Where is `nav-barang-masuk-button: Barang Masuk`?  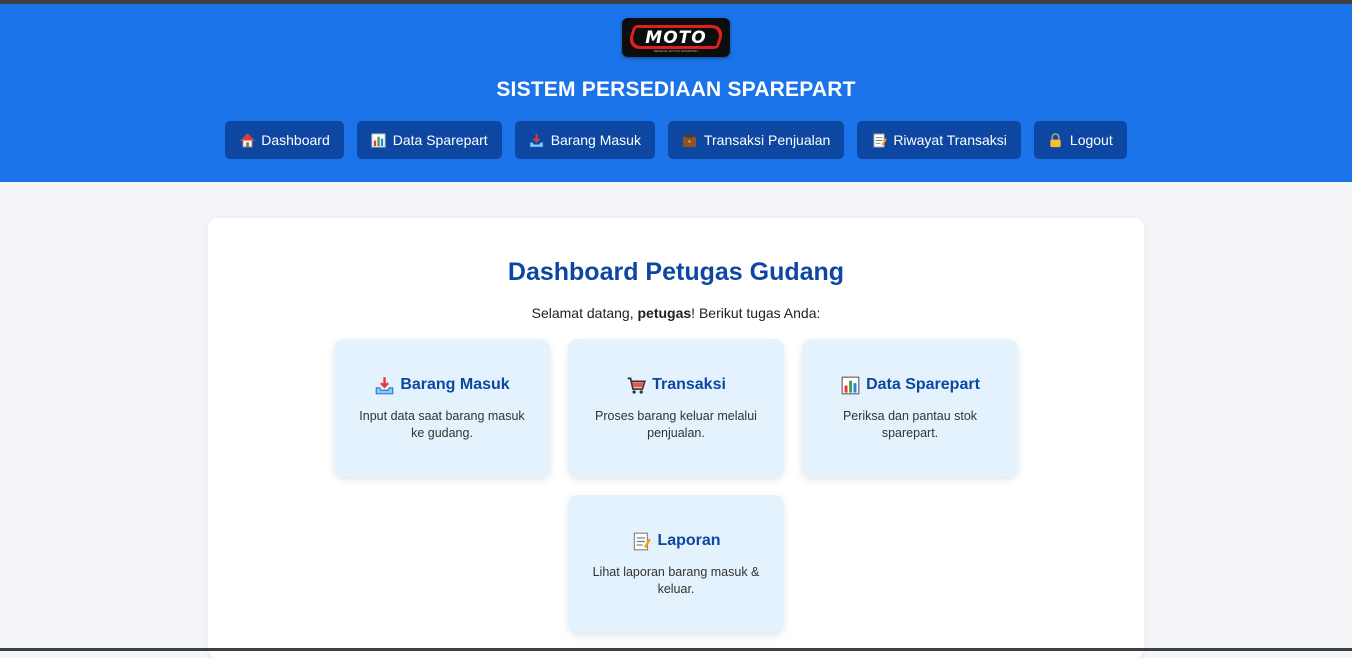 nav-barang-masuk-button: Barang Masuk is located at coordinates (584, 140).